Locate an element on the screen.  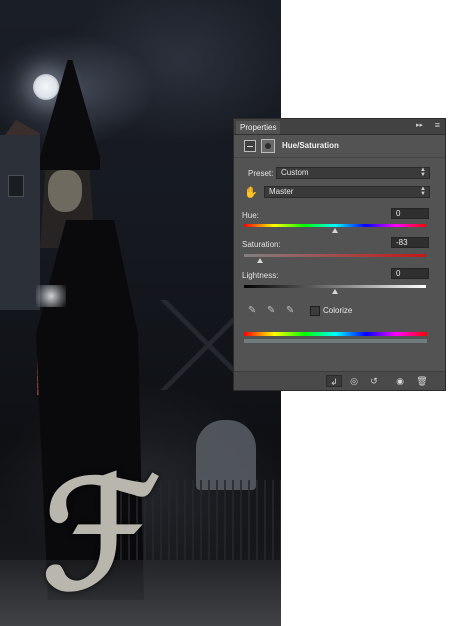
panel-footer: ↲ ◎ ↺ ◉ 🗑 is located at coordinates (339, 380).